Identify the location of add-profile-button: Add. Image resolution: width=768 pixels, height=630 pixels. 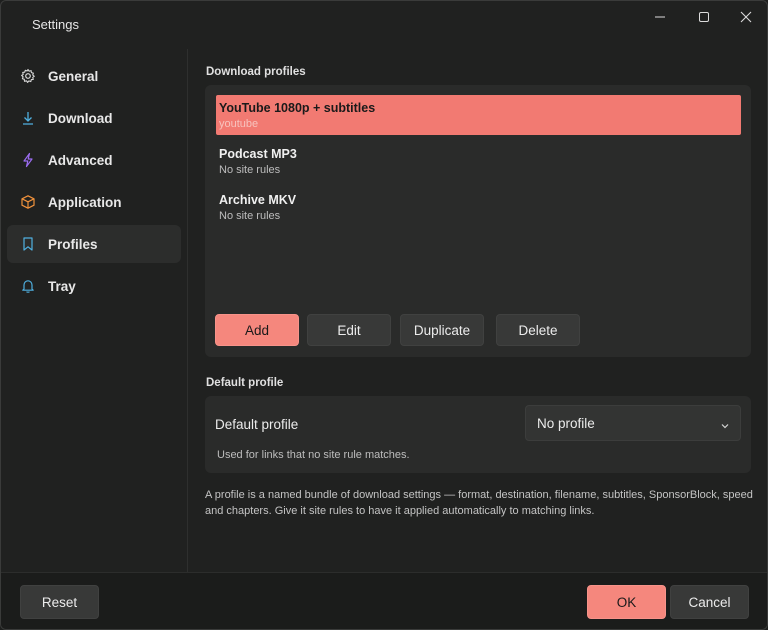
(257, 330).